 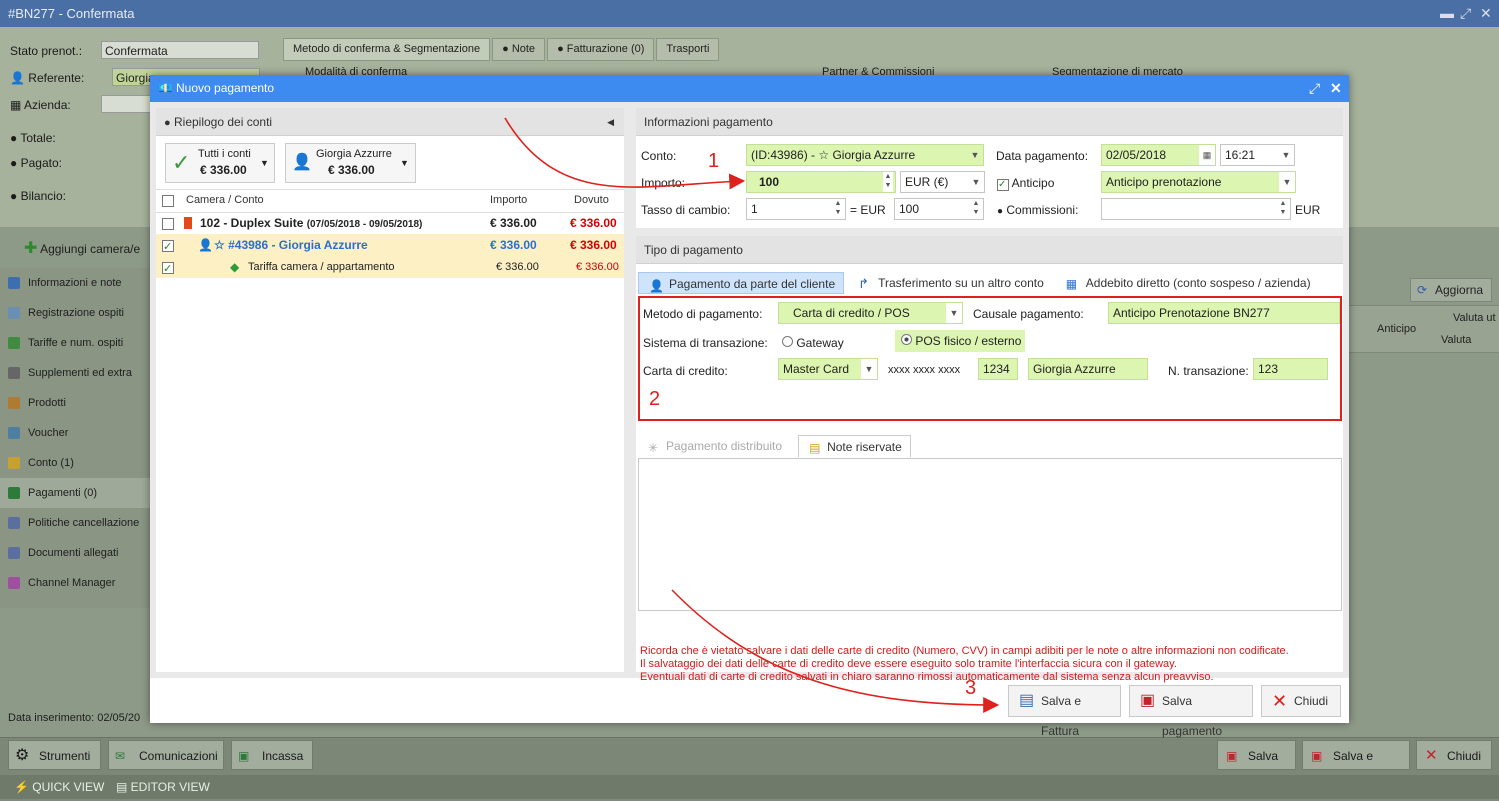 What do you see at coordinates (835, 651) in the screenshot?
I see `arrow-to-salva-fattura` at bounding box center [835, 651].